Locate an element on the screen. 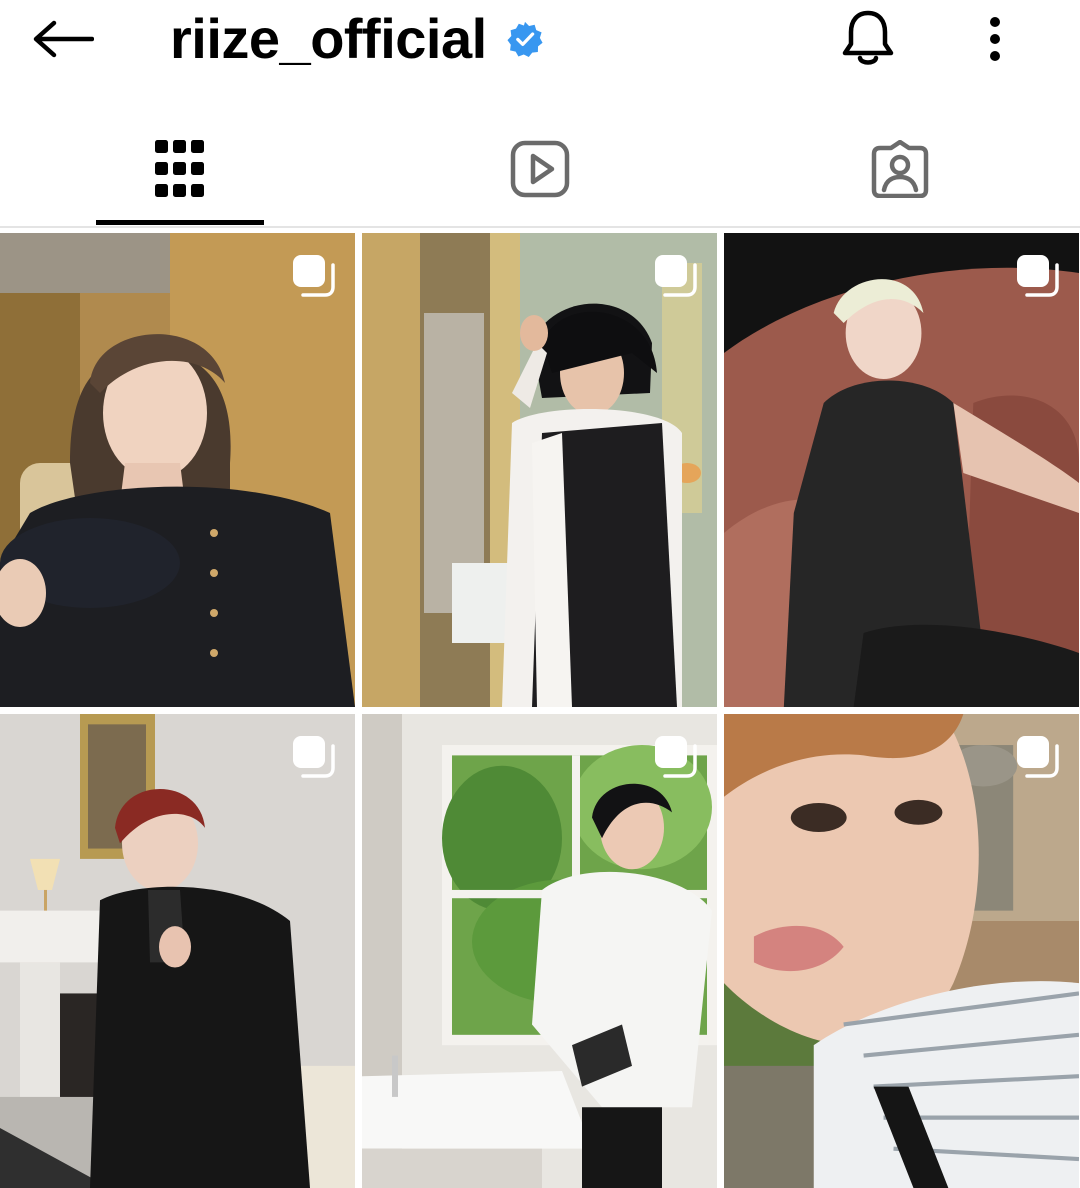 The height and width of the screenshot is (1188, 1080). reels-icon is located at coordinates (540, 169).